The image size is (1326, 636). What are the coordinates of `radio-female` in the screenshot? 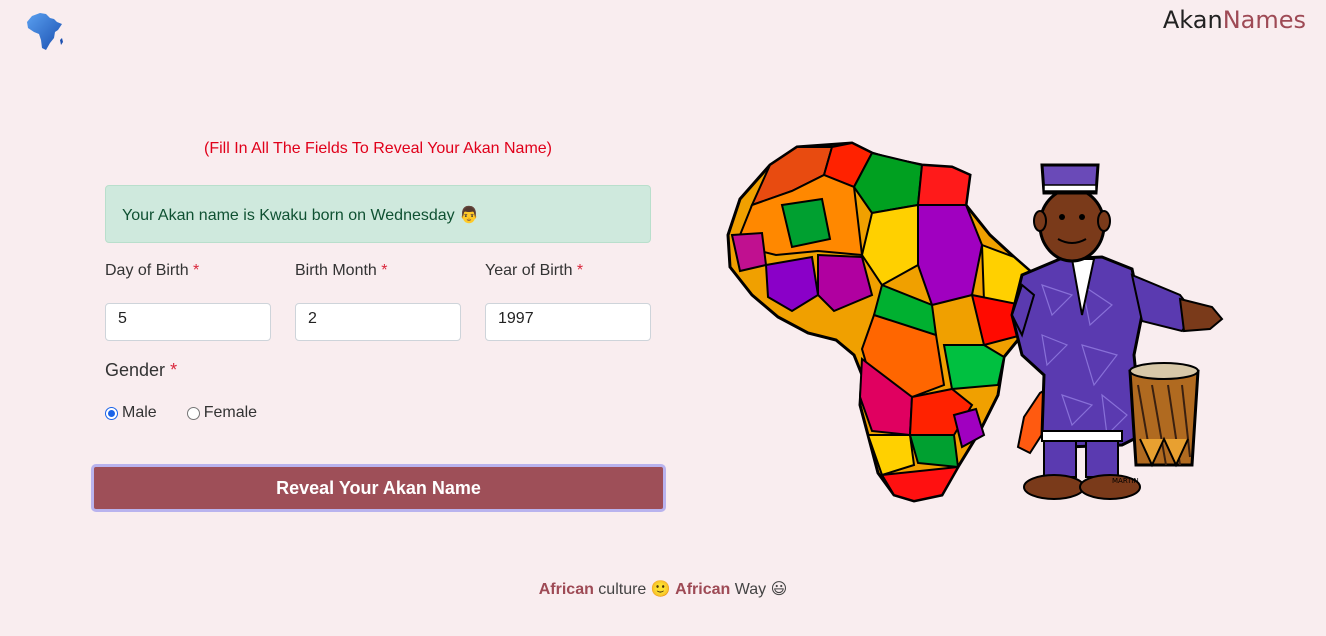 It's located at (193, 413).